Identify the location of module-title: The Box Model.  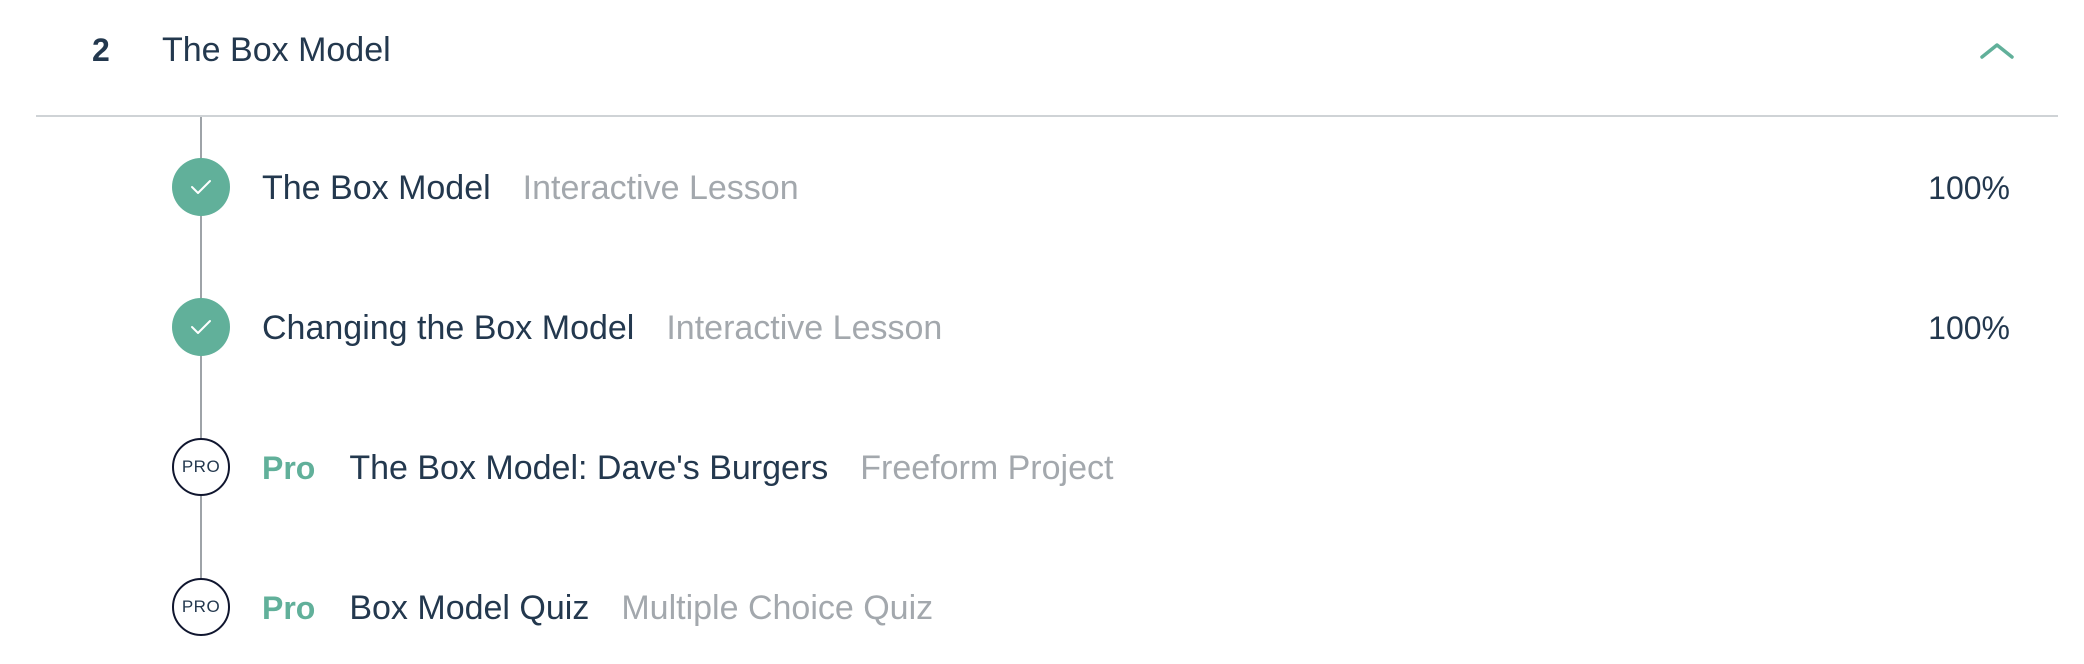
(276, 50).